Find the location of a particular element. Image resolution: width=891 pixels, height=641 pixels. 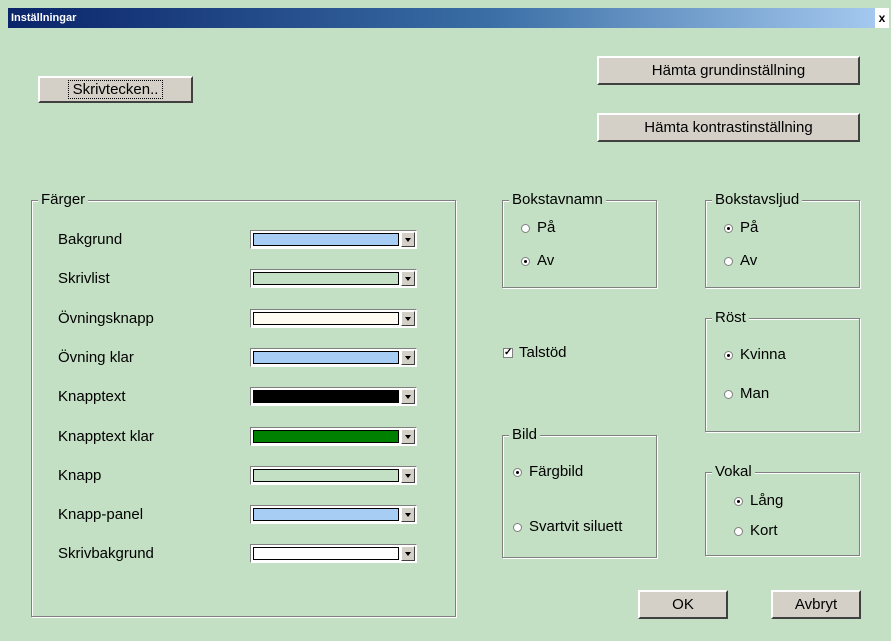

letter-name-off-dot is located at coordinates (525, 261).